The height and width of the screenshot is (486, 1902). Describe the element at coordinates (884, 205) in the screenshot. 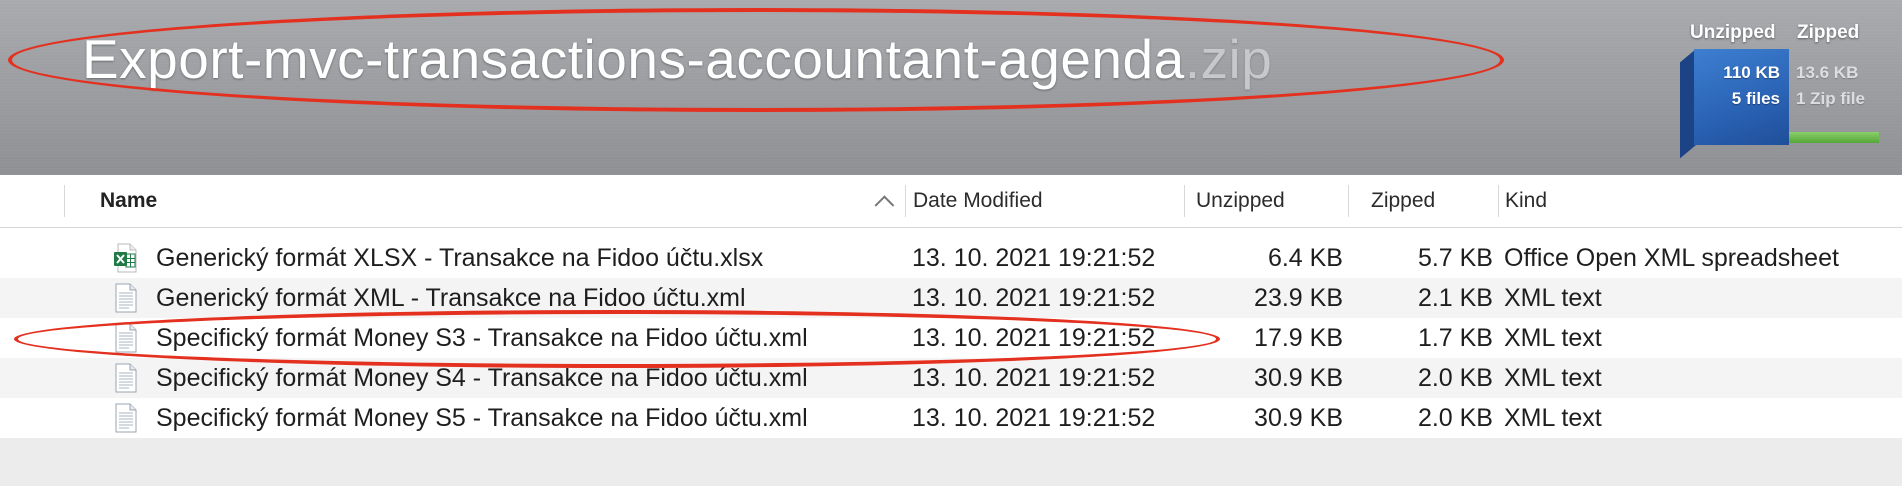

I see `sort-ascending-icon` at that location.